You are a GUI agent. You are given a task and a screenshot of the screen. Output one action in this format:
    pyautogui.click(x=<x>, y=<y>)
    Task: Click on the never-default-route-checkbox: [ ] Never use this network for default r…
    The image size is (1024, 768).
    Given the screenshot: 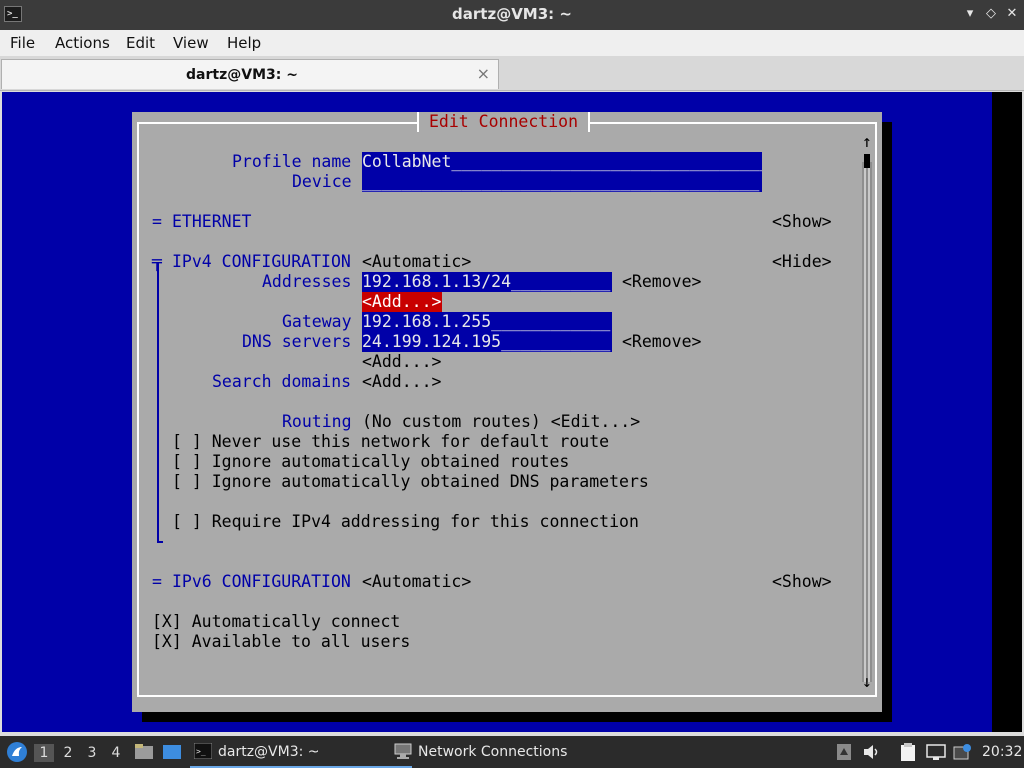 What is the action you would take?
    pyautogui.click(x=390, y=442)
    